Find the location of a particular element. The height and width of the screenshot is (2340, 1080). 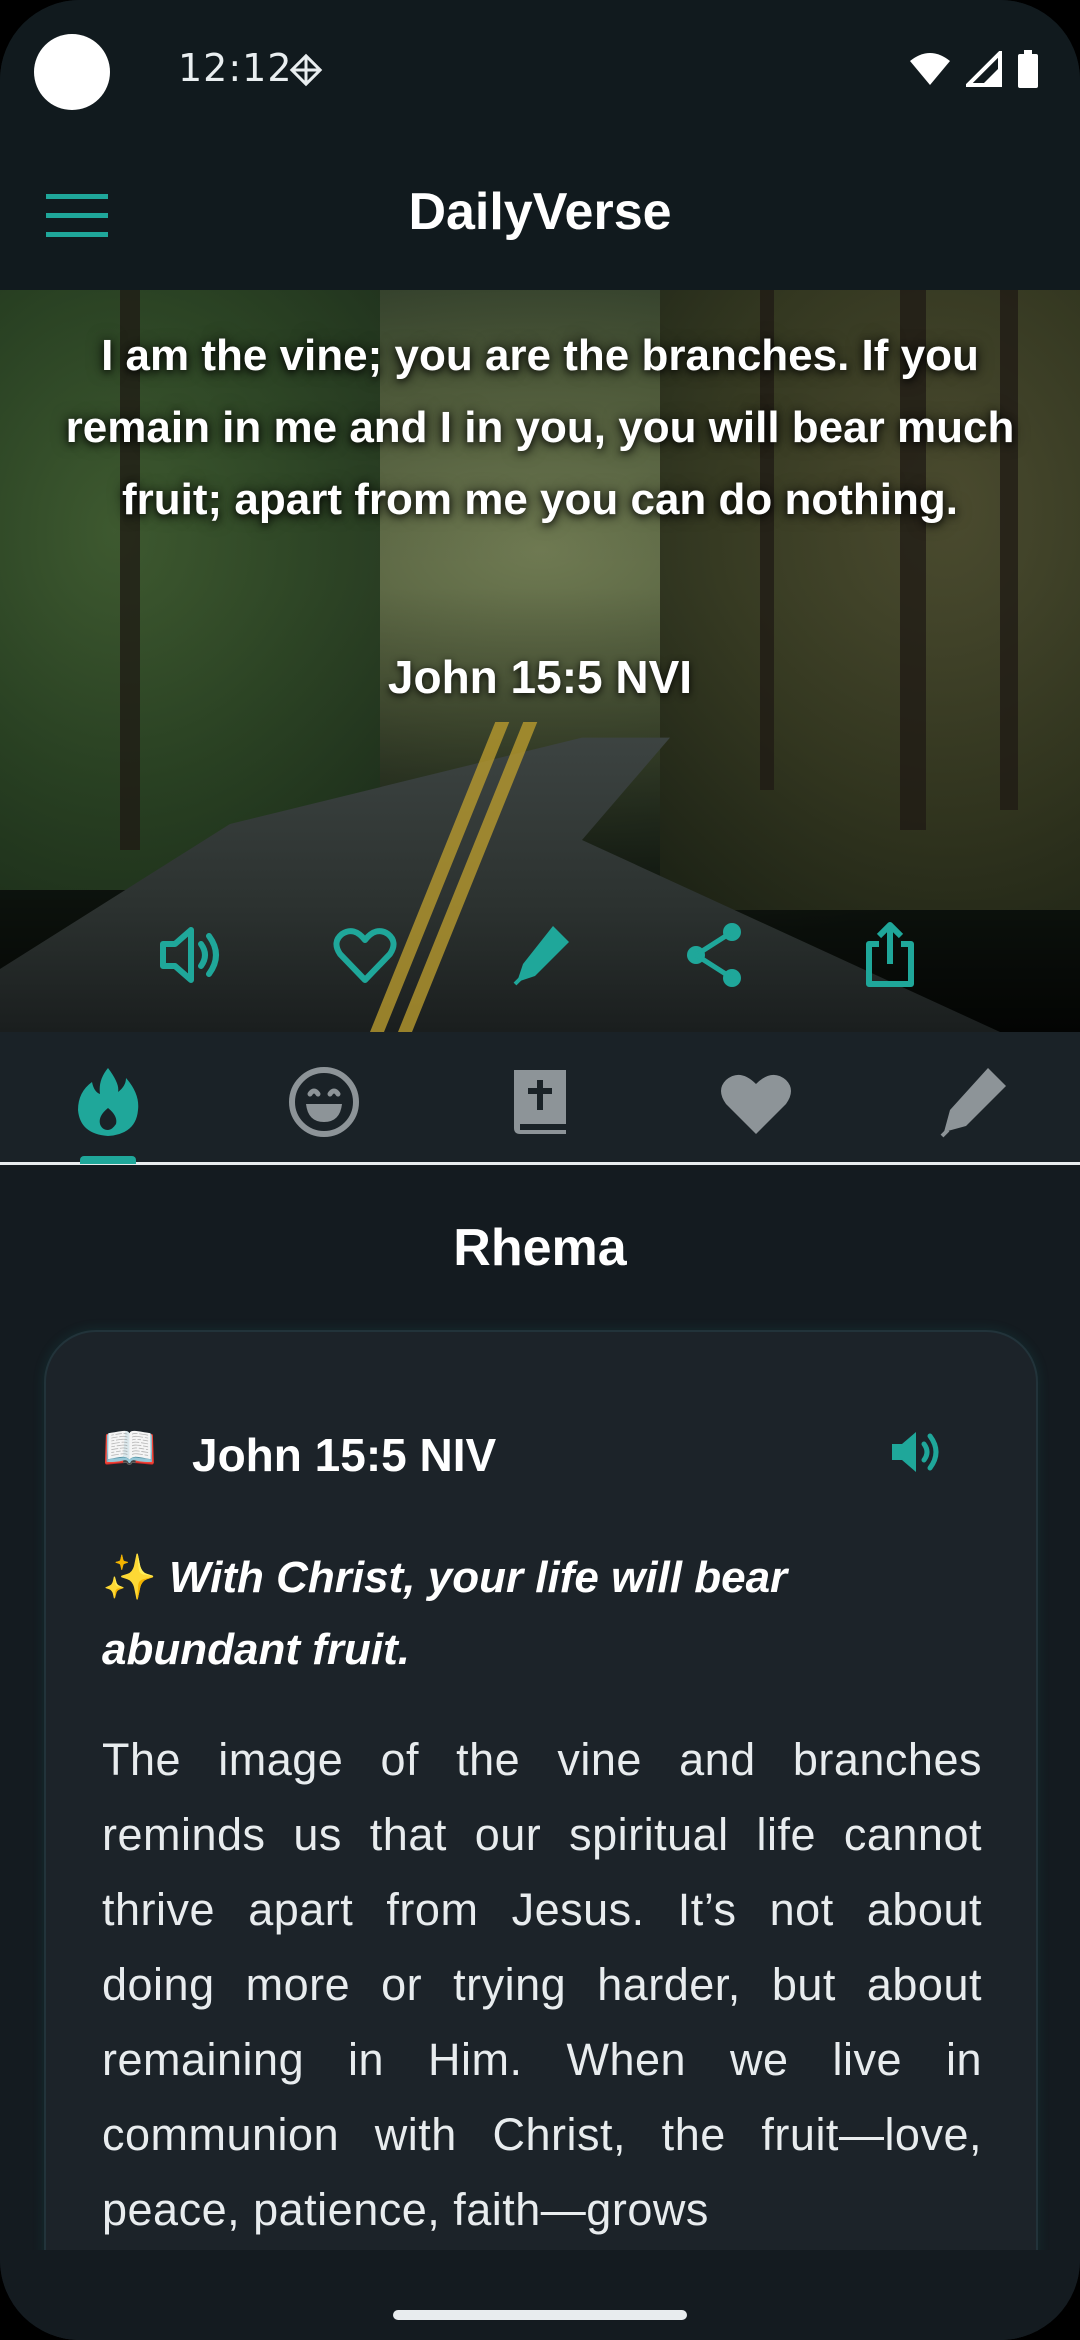

category-tab-bar is located at coordinates (540, 1098).